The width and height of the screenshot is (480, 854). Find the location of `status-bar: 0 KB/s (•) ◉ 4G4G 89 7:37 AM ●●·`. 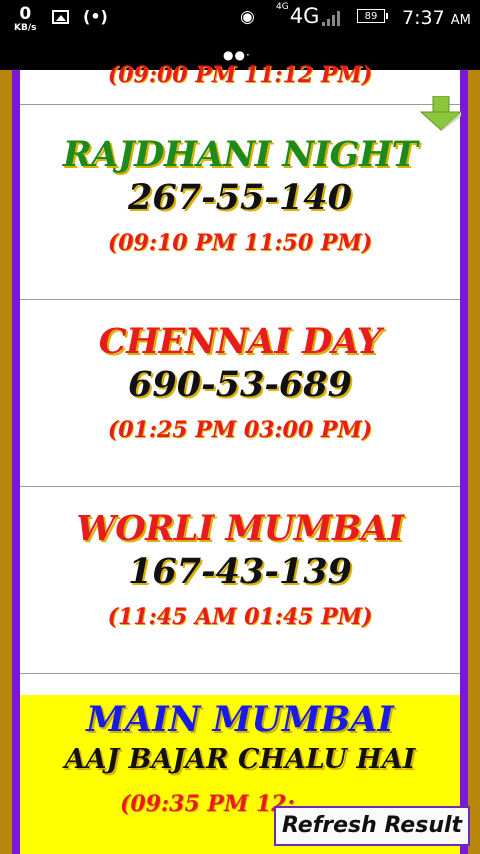

status-bar: 0 KB/s (•) ◉ 4G4G 89 7:37 AM ●●· is located at coordinates (240, 35).